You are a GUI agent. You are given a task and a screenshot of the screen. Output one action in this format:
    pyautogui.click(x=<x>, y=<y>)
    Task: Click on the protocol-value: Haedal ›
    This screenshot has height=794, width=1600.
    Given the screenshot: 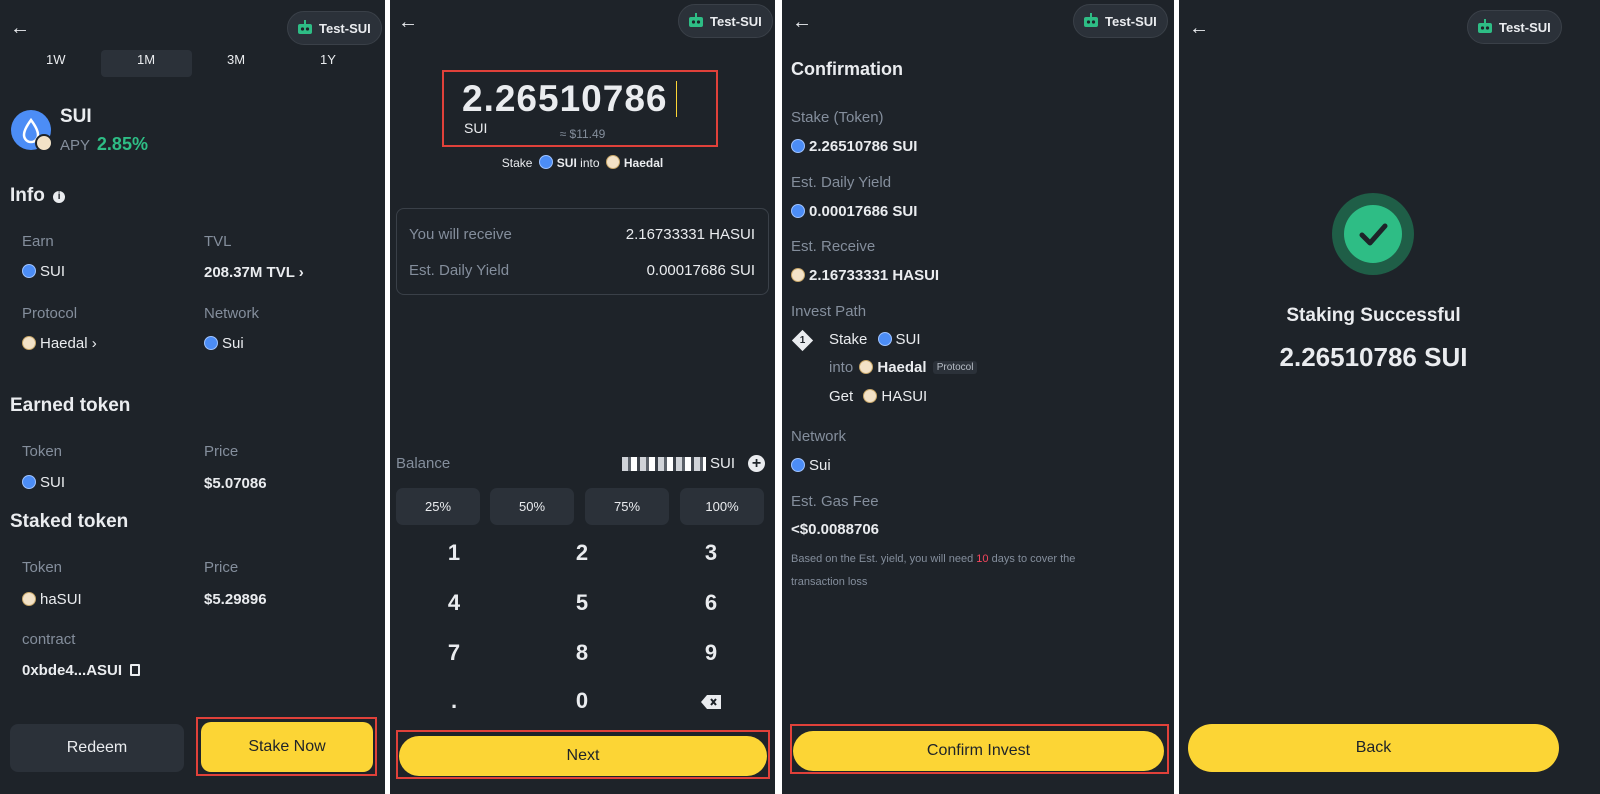 What is the action you would take?
    pyautogui.click(x=59, y=343)
    